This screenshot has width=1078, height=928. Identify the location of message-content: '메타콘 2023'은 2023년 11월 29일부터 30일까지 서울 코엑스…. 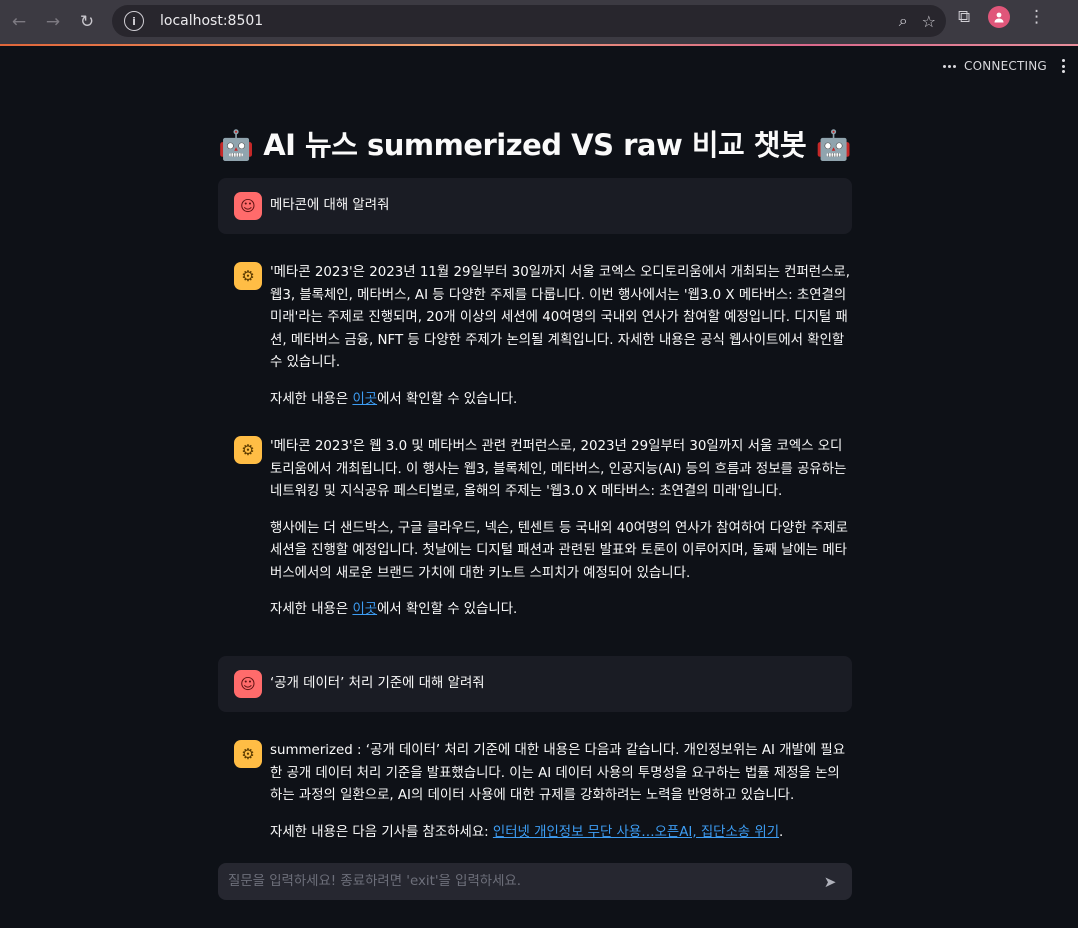
(561, 336).